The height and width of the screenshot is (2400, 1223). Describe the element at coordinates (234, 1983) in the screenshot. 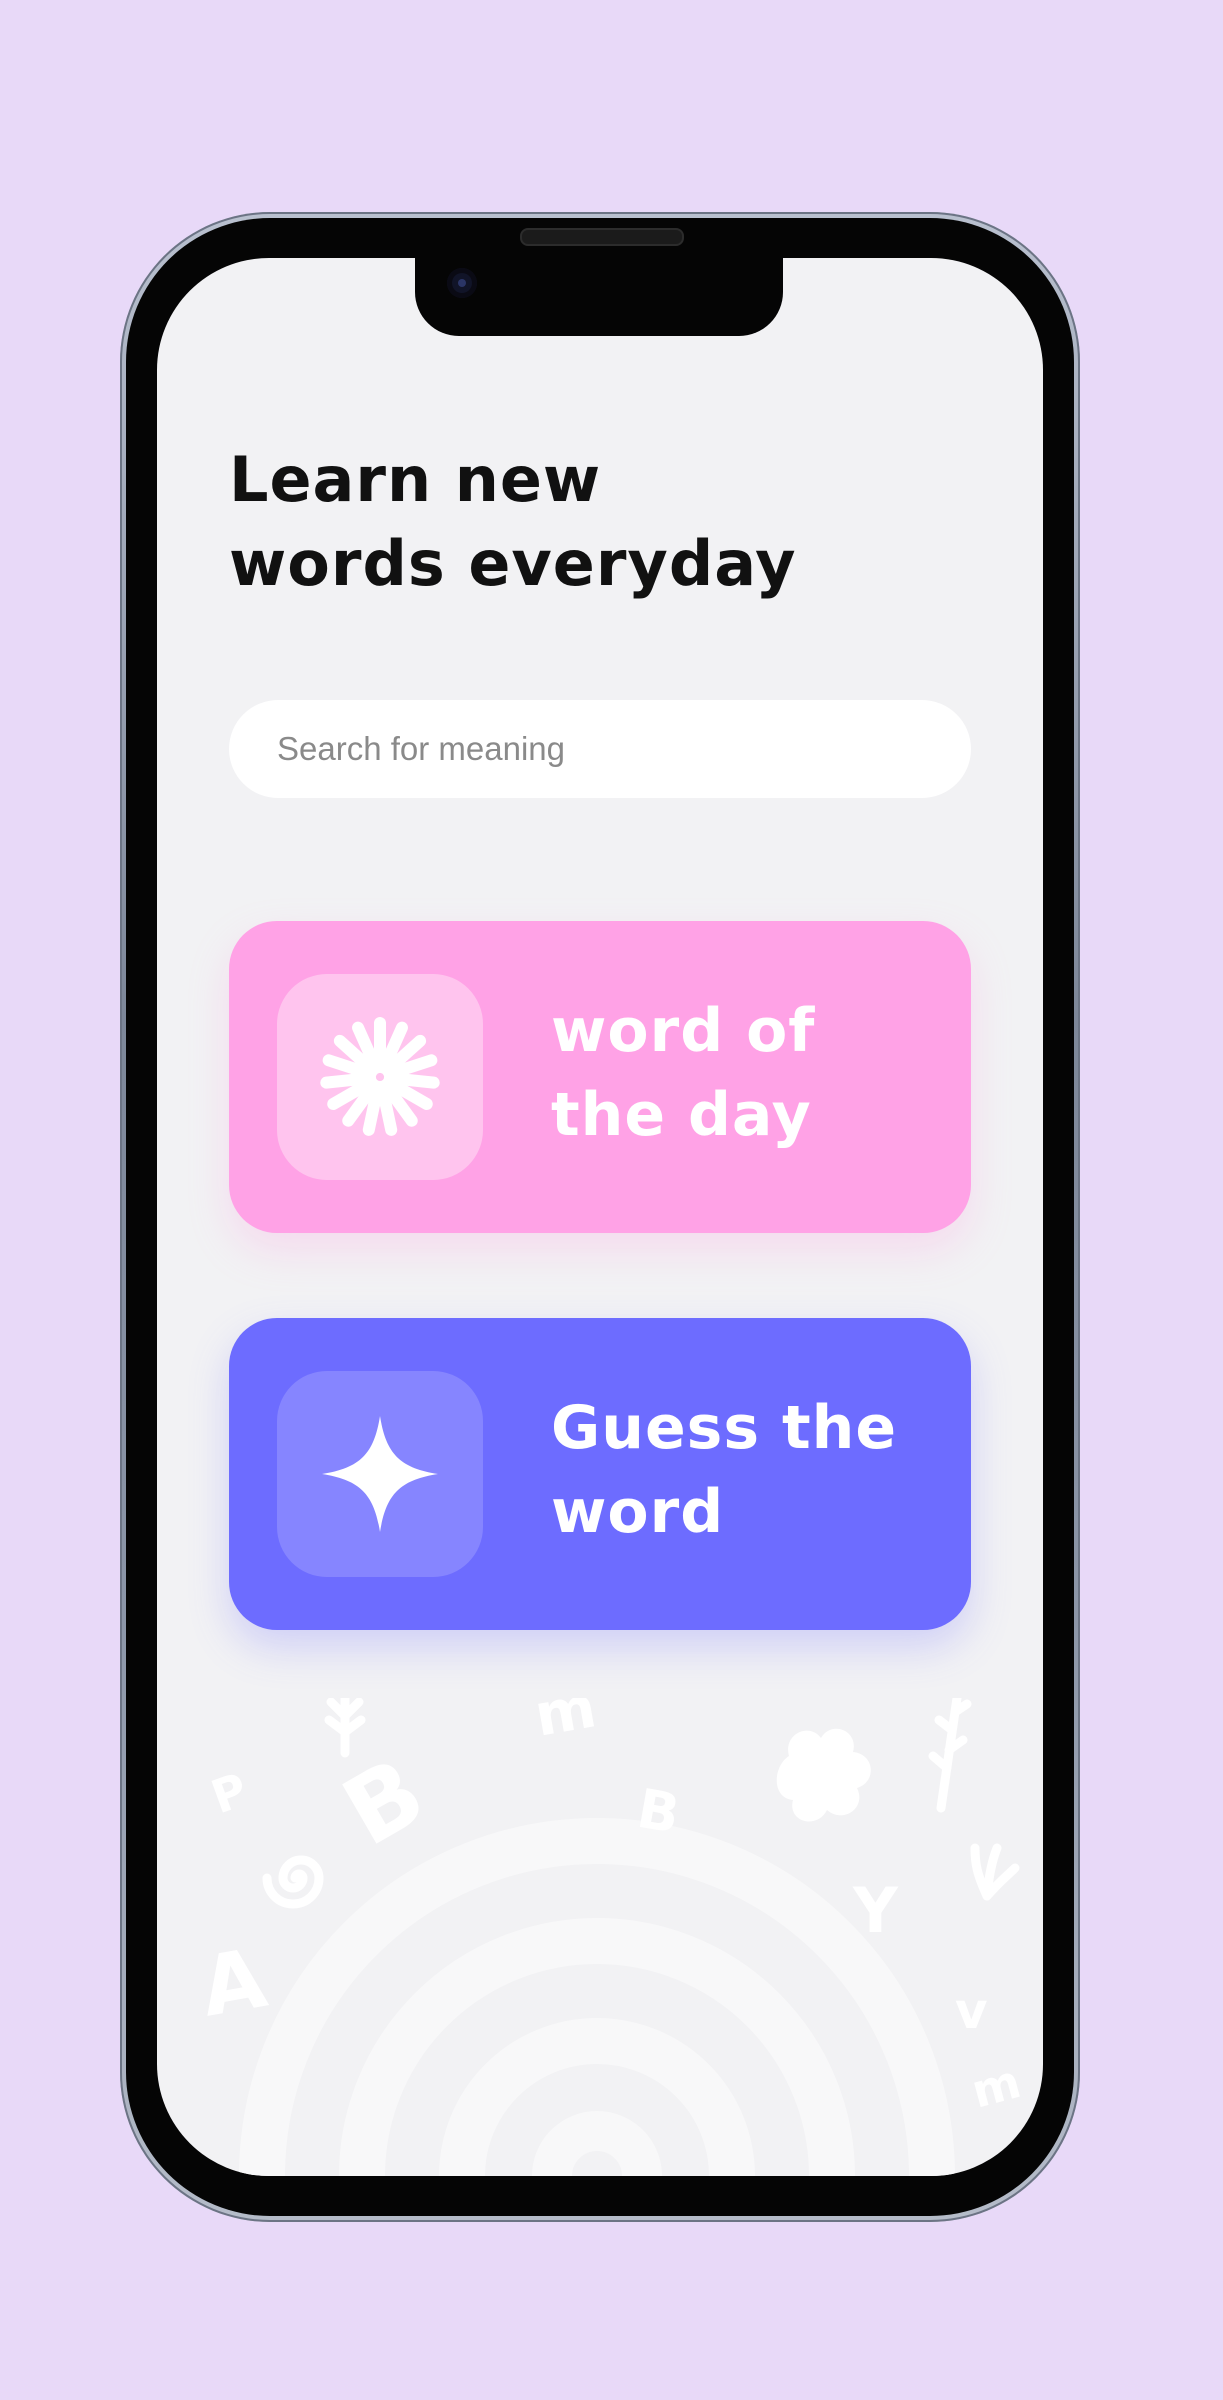

I see `decor-letter: A` at that location.